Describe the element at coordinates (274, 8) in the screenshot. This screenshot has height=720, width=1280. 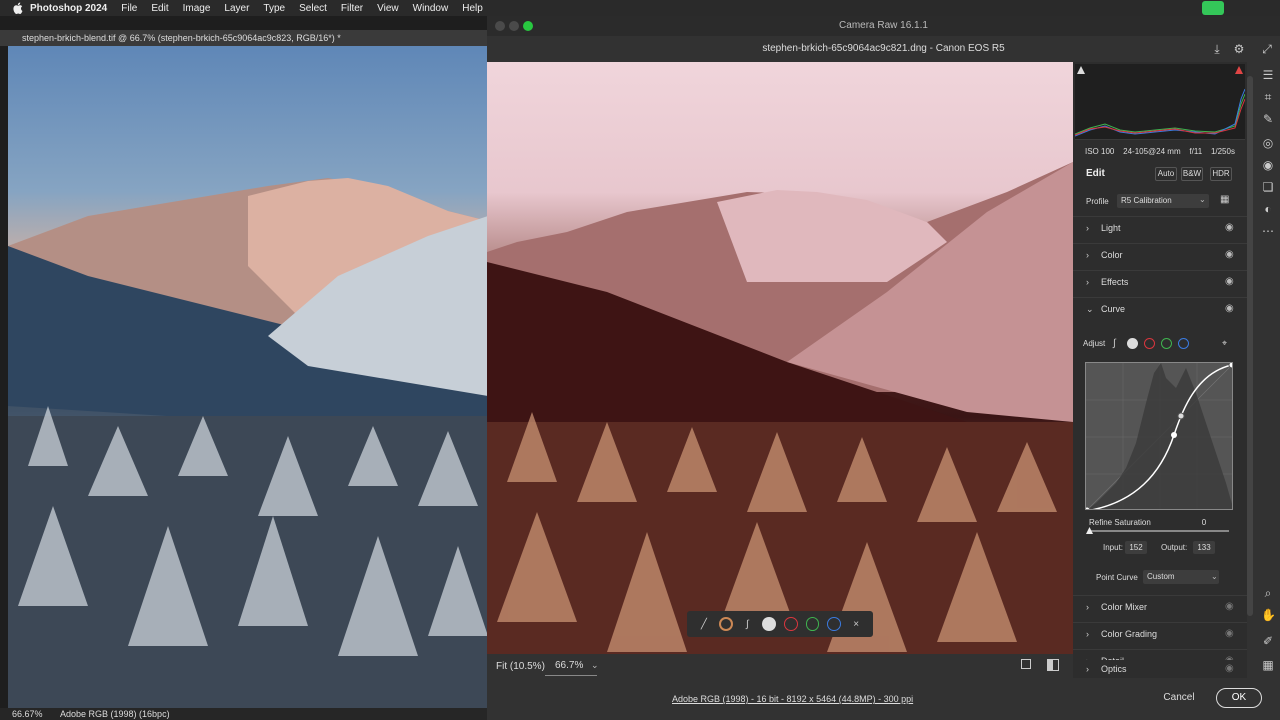
I see `menu-type: Type` at that location.